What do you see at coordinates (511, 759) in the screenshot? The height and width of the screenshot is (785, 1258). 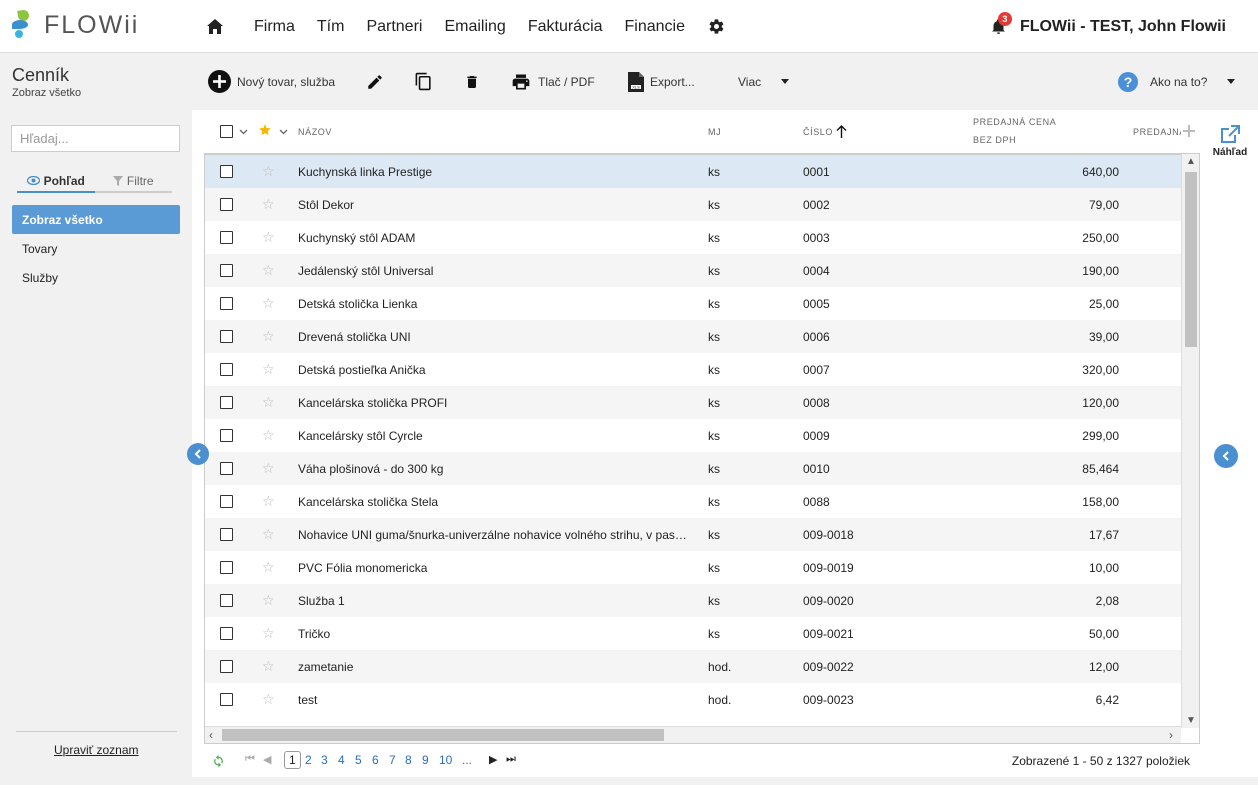 I see `last-page-icon: ⏭` at bounding box center [511, 759].